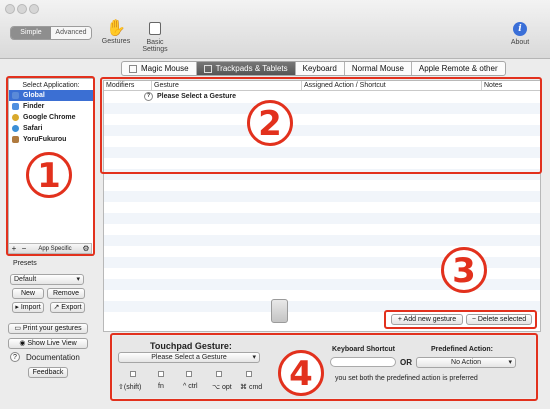 The width and height of the screenshot is (550, 409). Describe the element at coordinates (48, 328) in the screenshot. I see `print-gestures-button: ▭ Print your gestures` at that location.